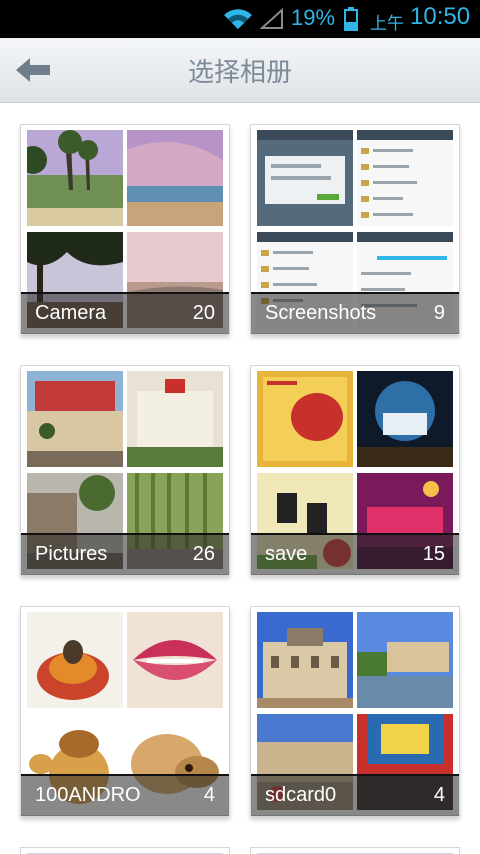 This screenshot has height=854, width=480. Describe the element at coordinates (433, 554) in the screenshot. I see `album-count: 15` at that location.